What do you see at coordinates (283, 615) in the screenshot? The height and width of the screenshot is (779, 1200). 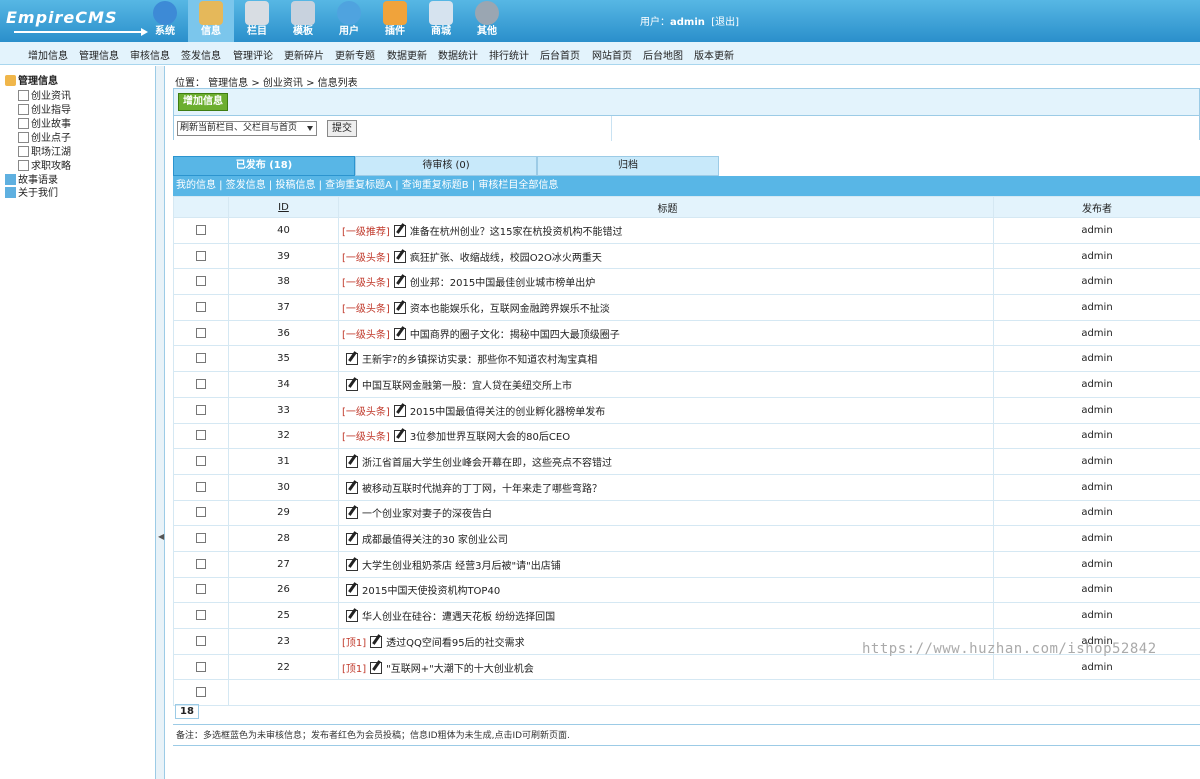 I see `row-id: 25` at bounding box center [283, 615].